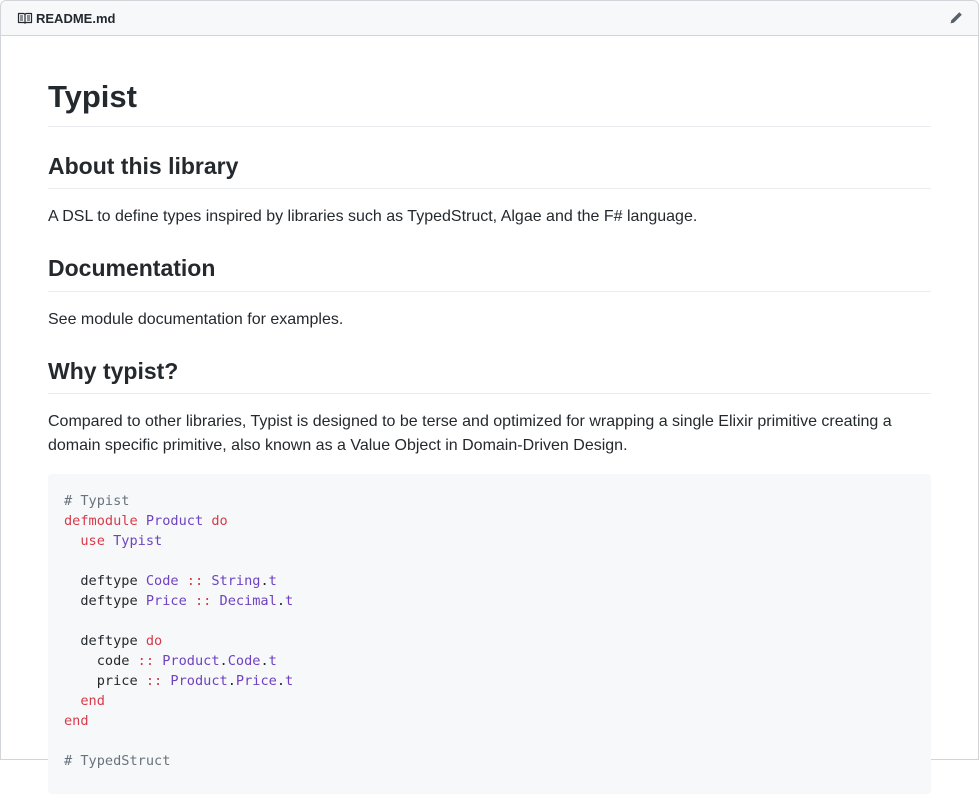  Describe the element at coordinates (76, 18) in the screenshot. I see `filename: README.md` at that location.